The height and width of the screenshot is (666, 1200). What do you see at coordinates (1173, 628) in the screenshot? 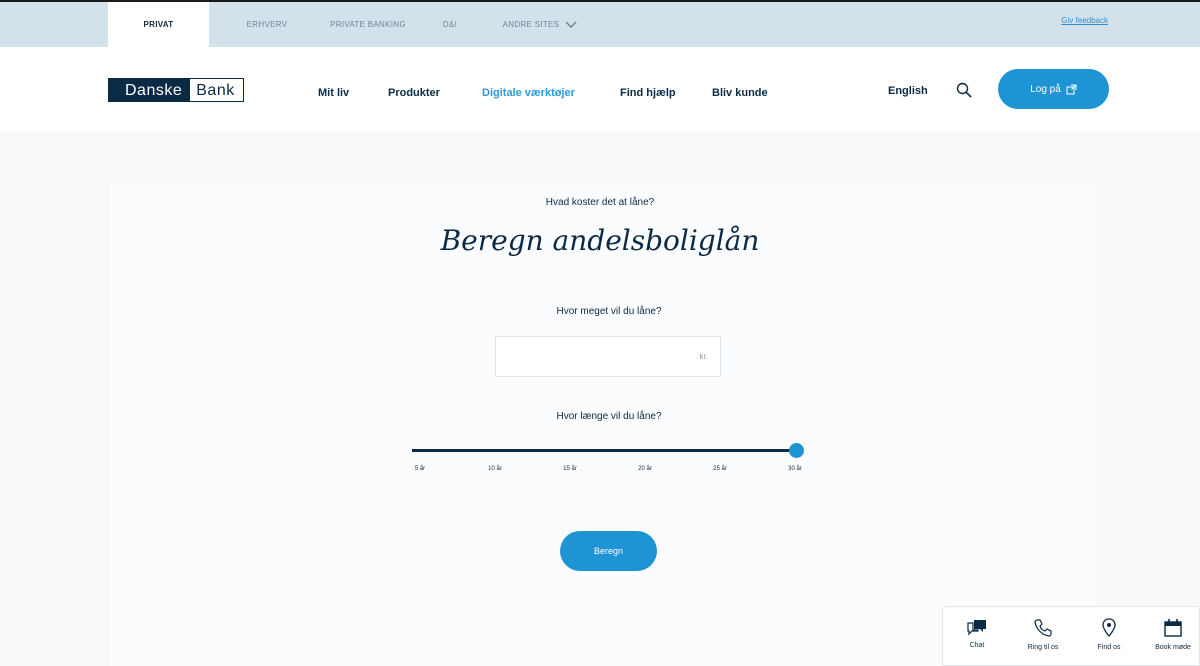
I see `calendar-icon` at bounding box center [1173, 628].